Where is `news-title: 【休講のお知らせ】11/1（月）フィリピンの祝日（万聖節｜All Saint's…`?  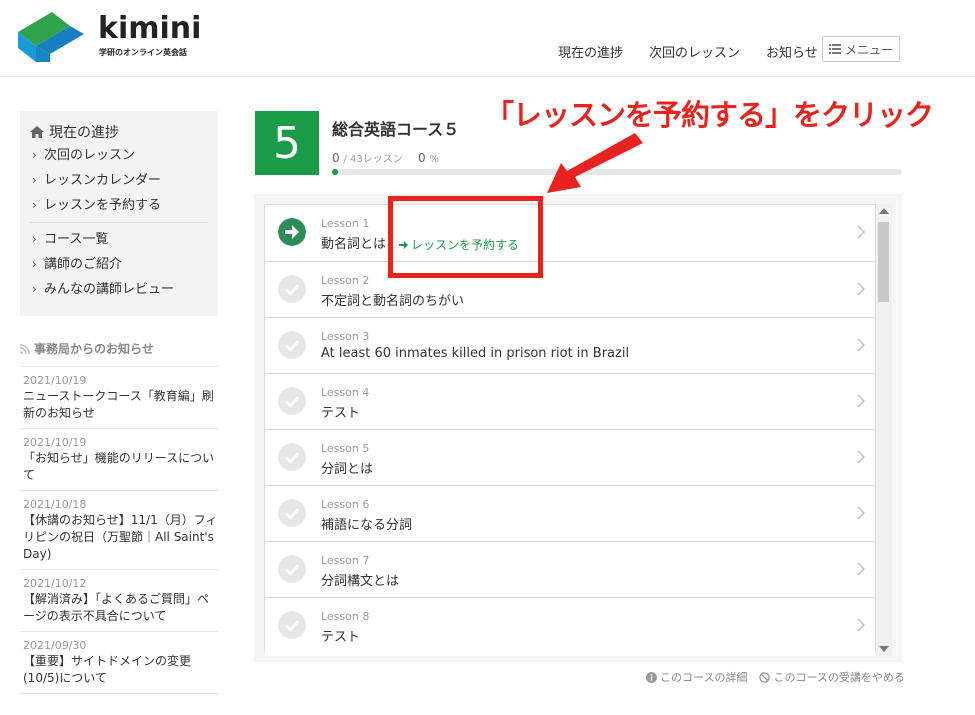
news-title: 【休講のお知らせ】11/1（月）フィリピンの祝日（万聖節｜All Saint's… is located at coordinates (120, 537).